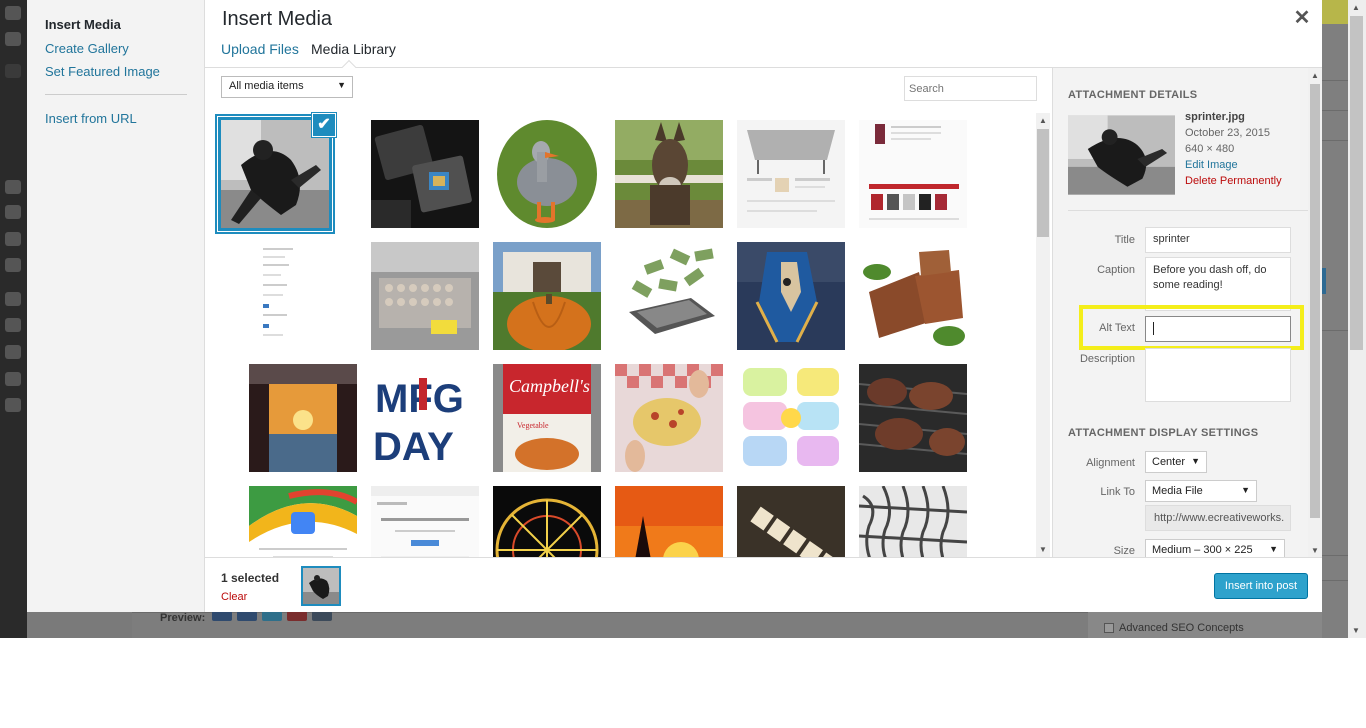 Image resolution: width=1366 pixels, height=728 pixels. What do you see at coordinates (913, 521) in the screenshot?
I see `attachment-abstract-grid` at bounding box center [913, 521].